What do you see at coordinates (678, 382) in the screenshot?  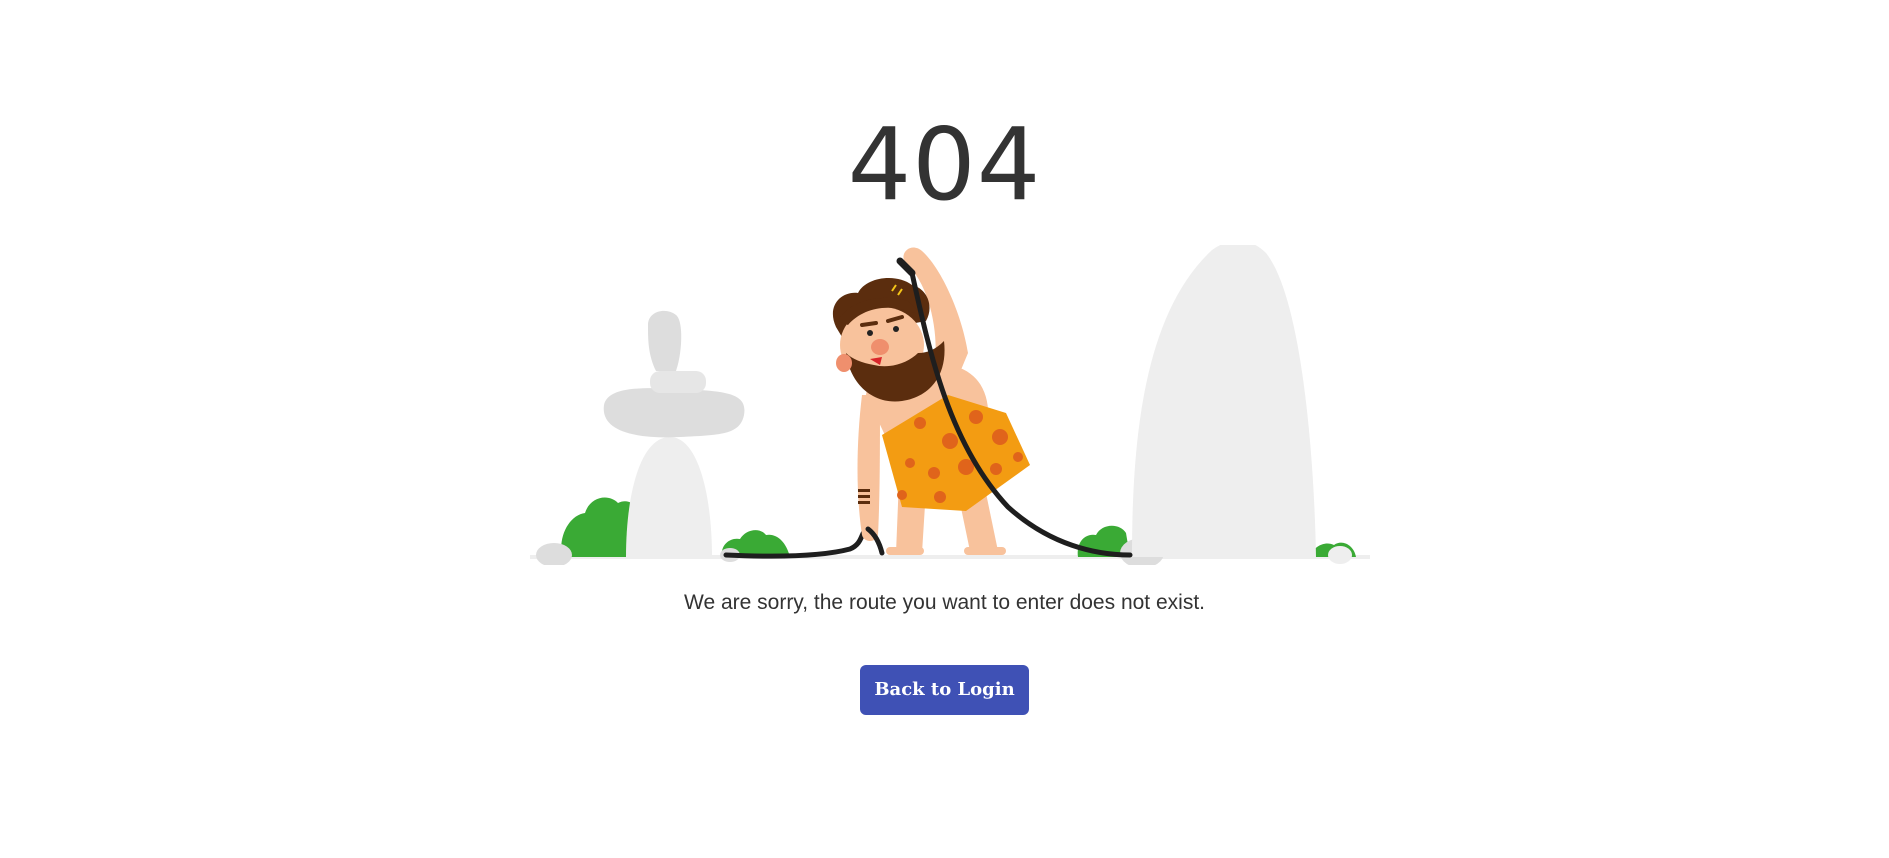 I see `rock-stack-middle` at bounding box center [678, 382].